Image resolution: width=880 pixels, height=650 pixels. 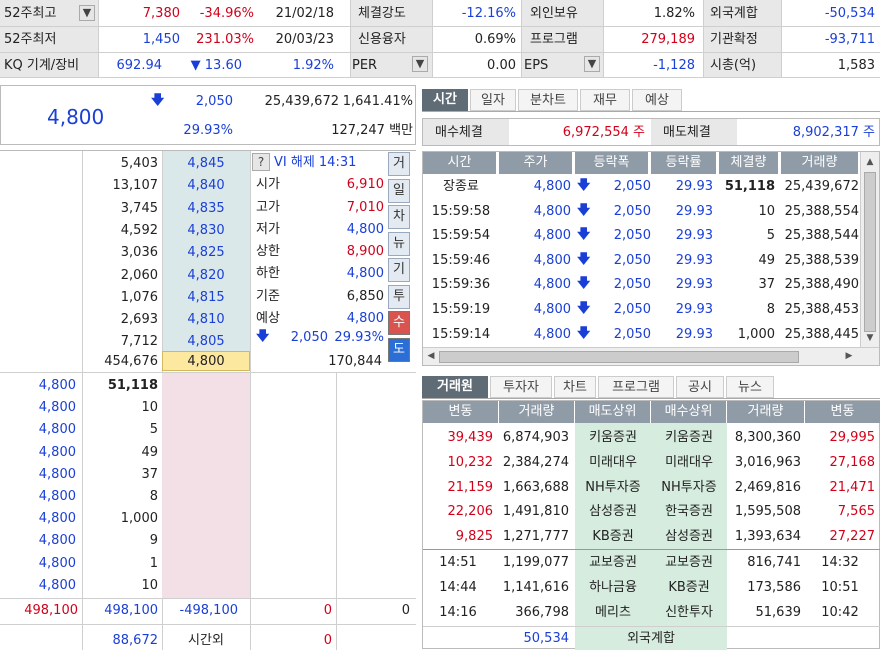 I want to click on broker-sell-name: 하나금융, so click(x=613, y=587).